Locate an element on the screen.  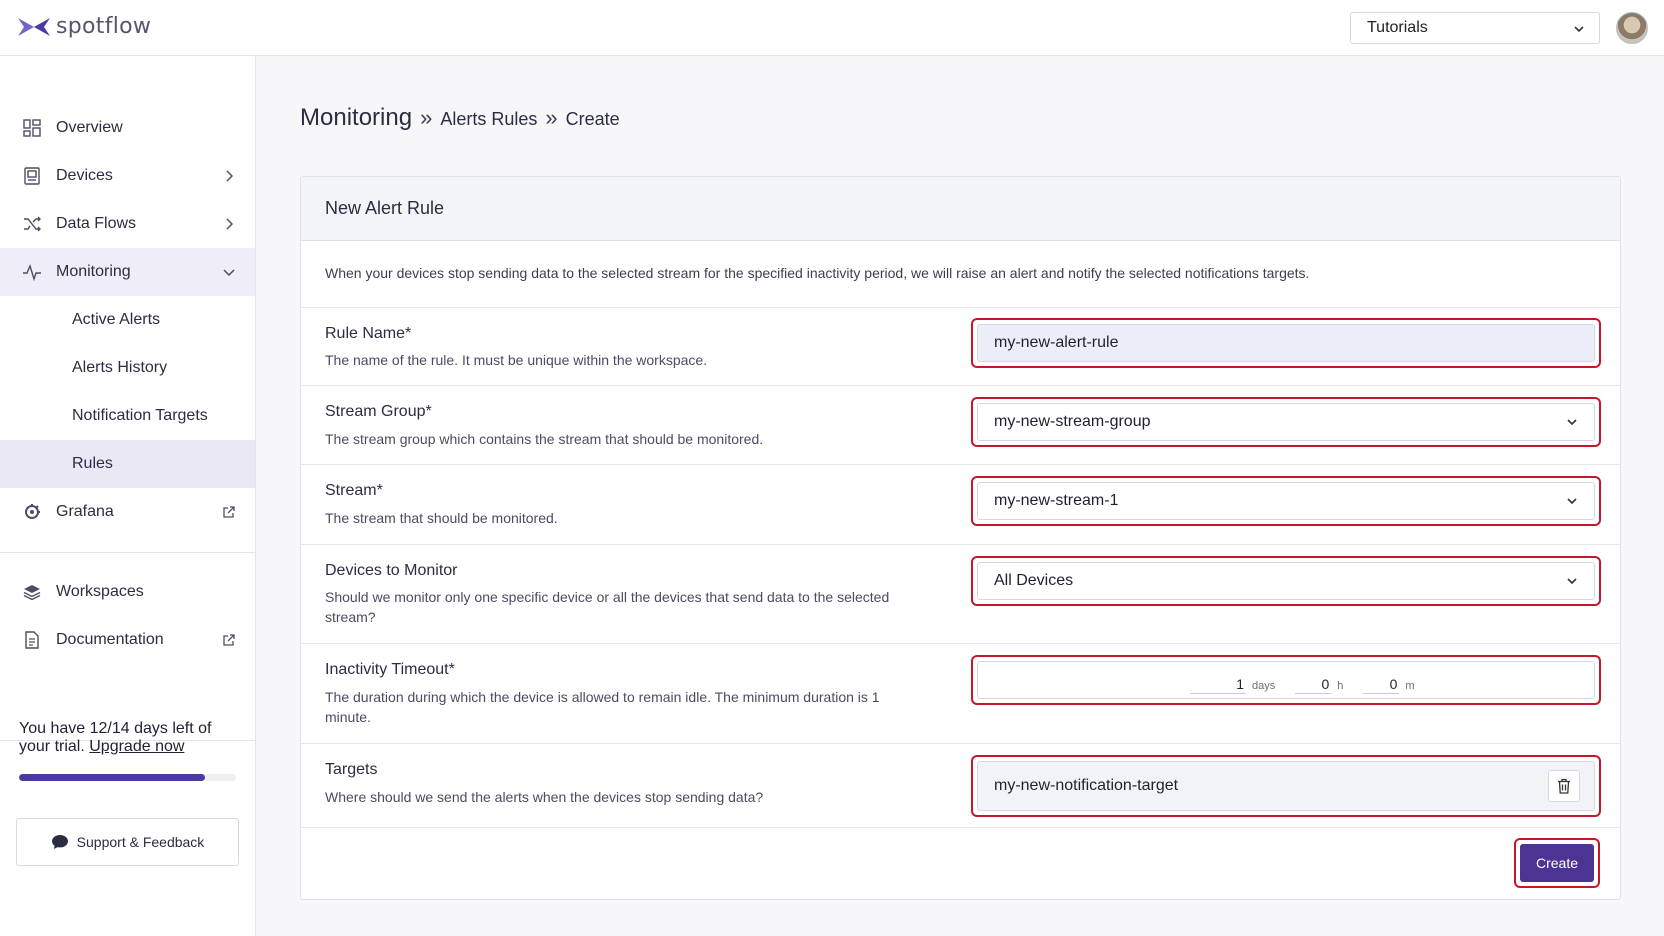
sidebar-item-grafana: Grafana is located at coordinates (127, 512).